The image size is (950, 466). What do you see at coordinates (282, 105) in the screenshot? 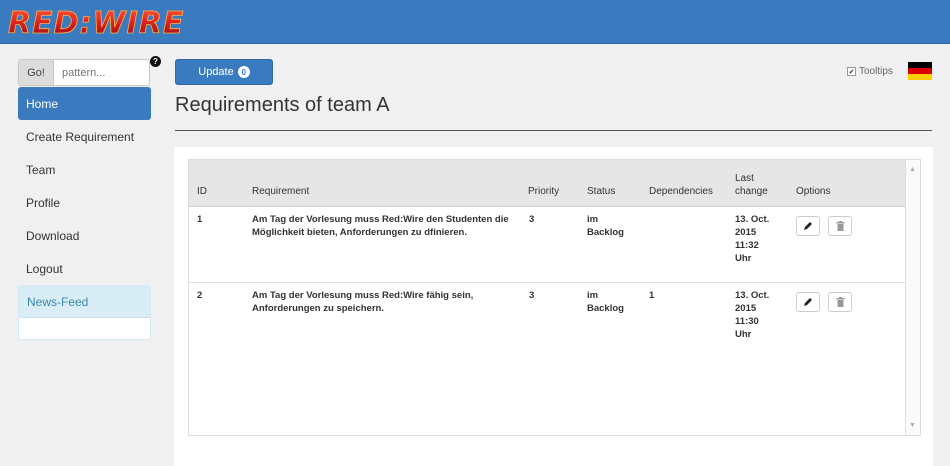
I see `page-title: Requirements of team A` at bounding box center [282, 105].